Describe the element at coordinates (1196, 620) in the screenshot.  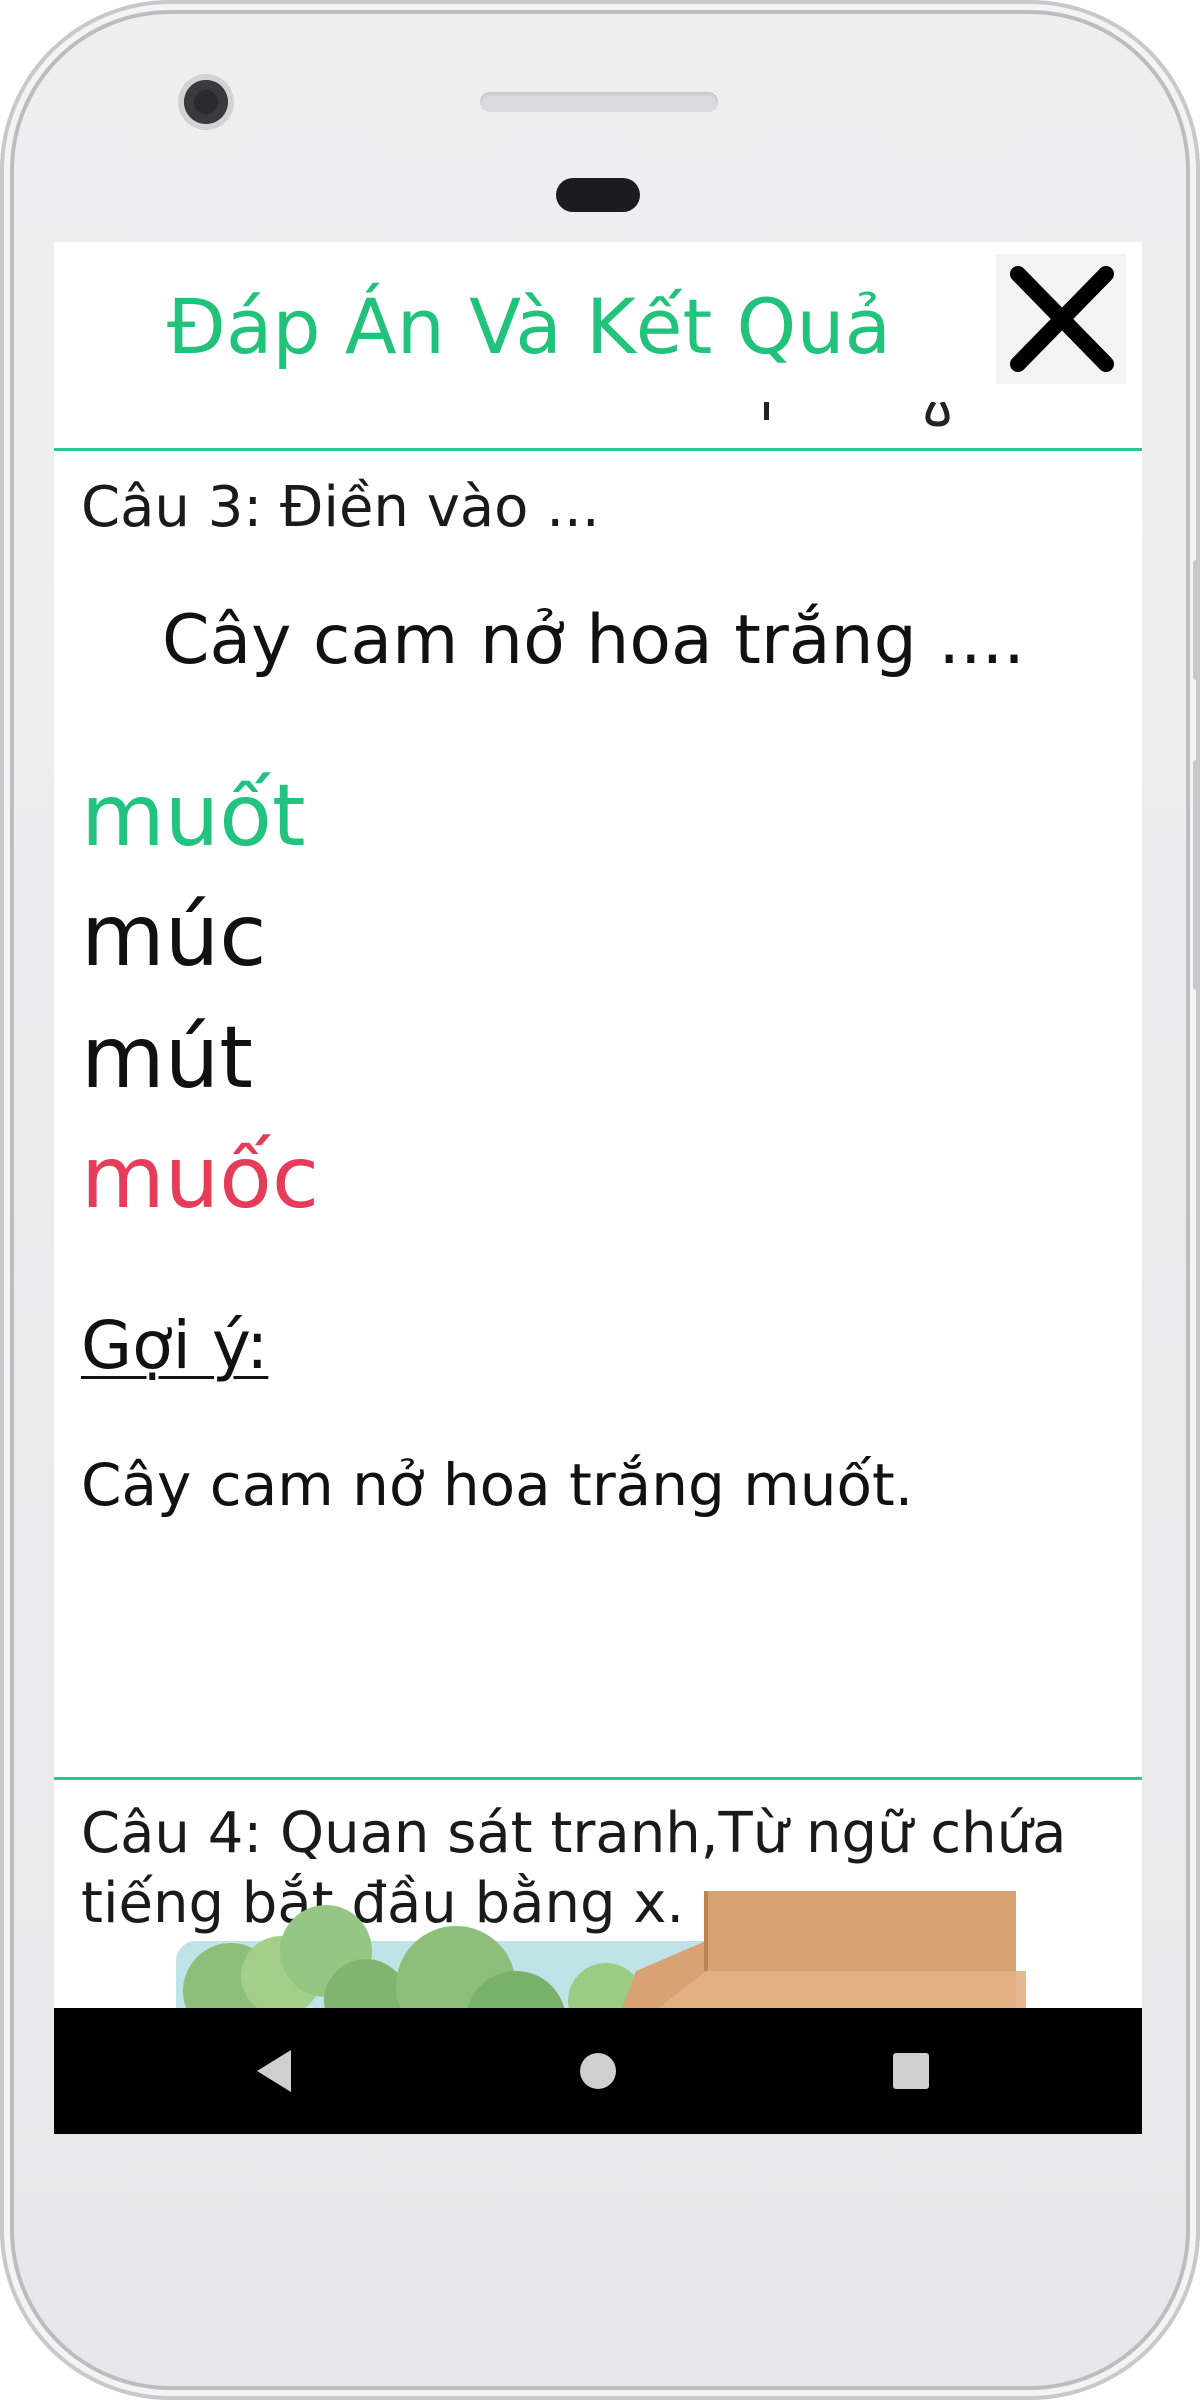
I see `power-button` at that location.